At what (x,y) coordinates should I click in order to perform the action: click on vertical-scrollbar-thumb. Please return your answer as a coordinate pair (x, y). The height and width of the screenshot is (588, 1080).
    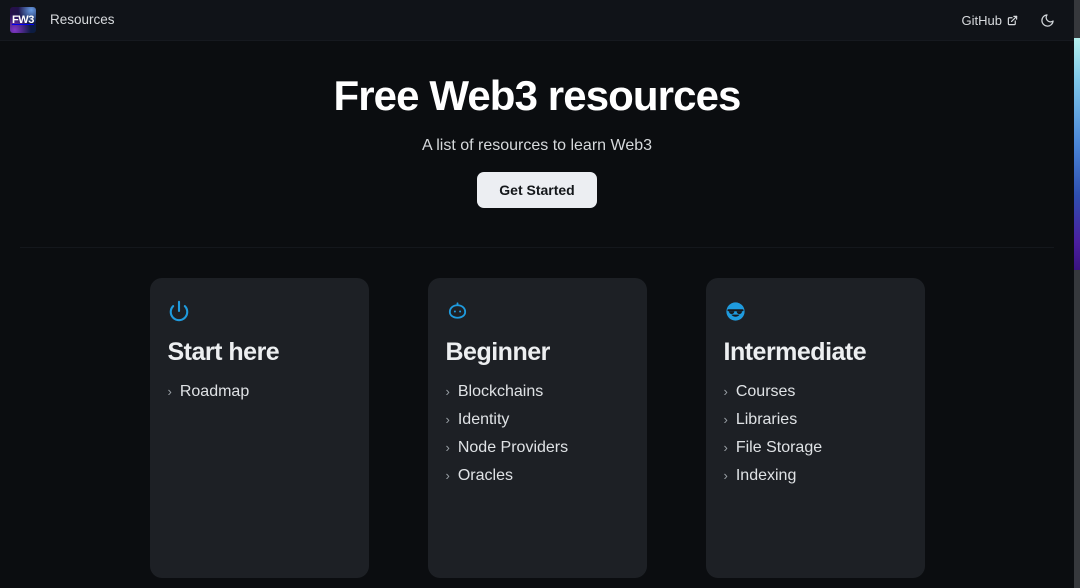
    Looking at the image, I should click on (1077, 154).